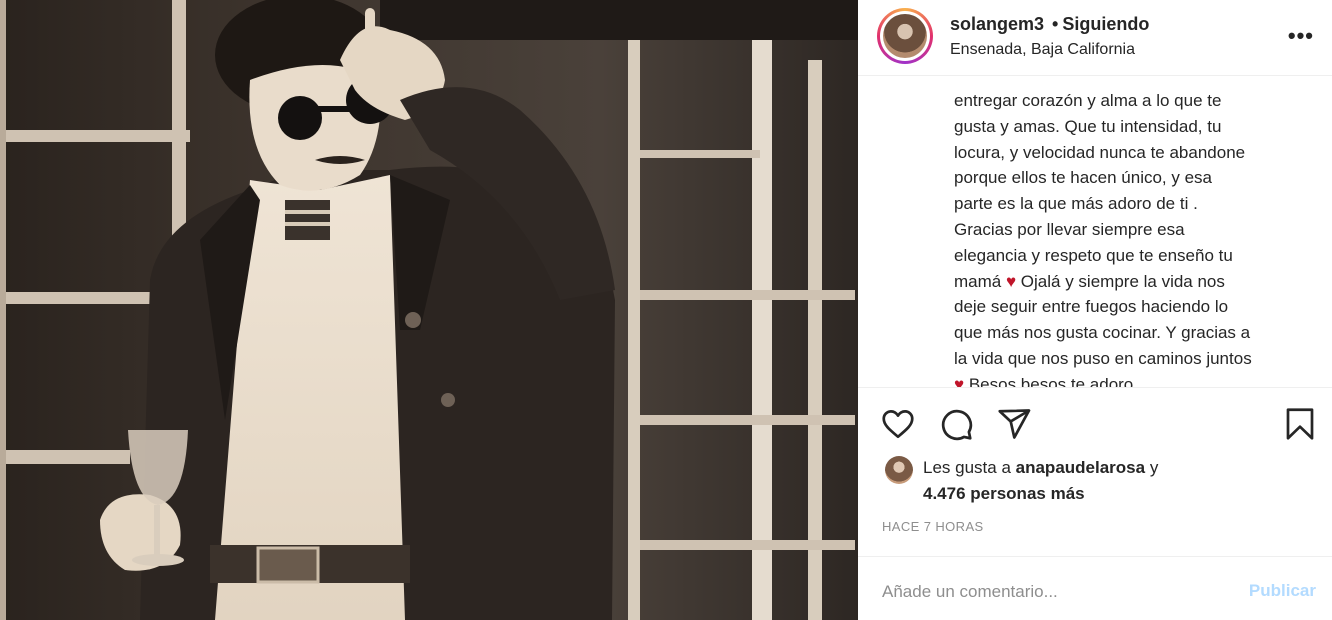  I want to click on avatar-image, so click(905, 36).